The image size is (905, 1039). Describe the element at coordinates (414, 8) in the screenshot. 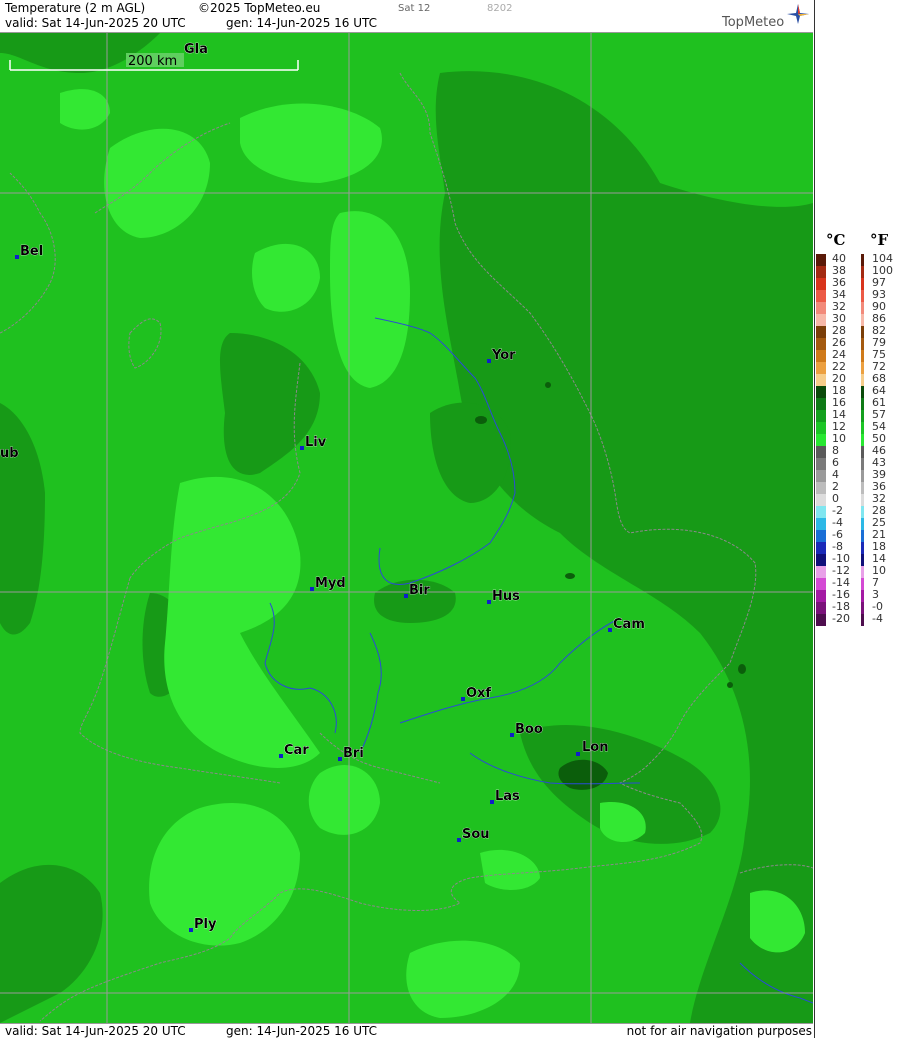

I see `day-code: Sat 12` at that location.